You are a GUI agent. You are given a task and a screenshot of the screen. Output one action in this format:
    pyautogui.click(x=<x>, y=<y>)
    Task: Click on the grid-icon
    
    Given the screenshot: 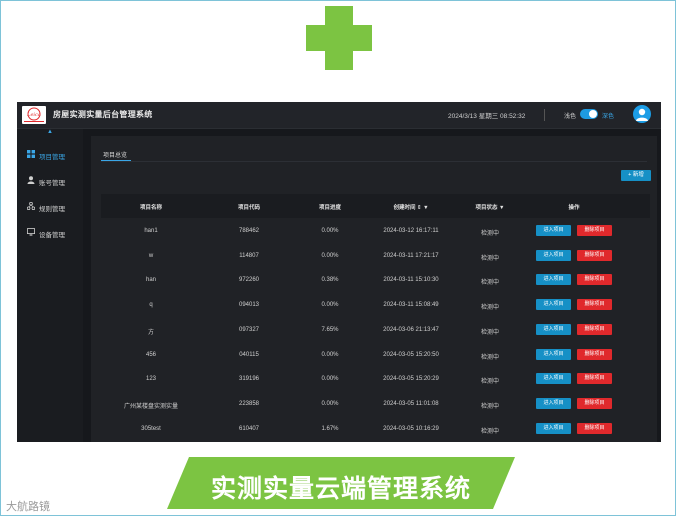 What is the action you would take?
    pyautogui.click(x=31, y=154)
    